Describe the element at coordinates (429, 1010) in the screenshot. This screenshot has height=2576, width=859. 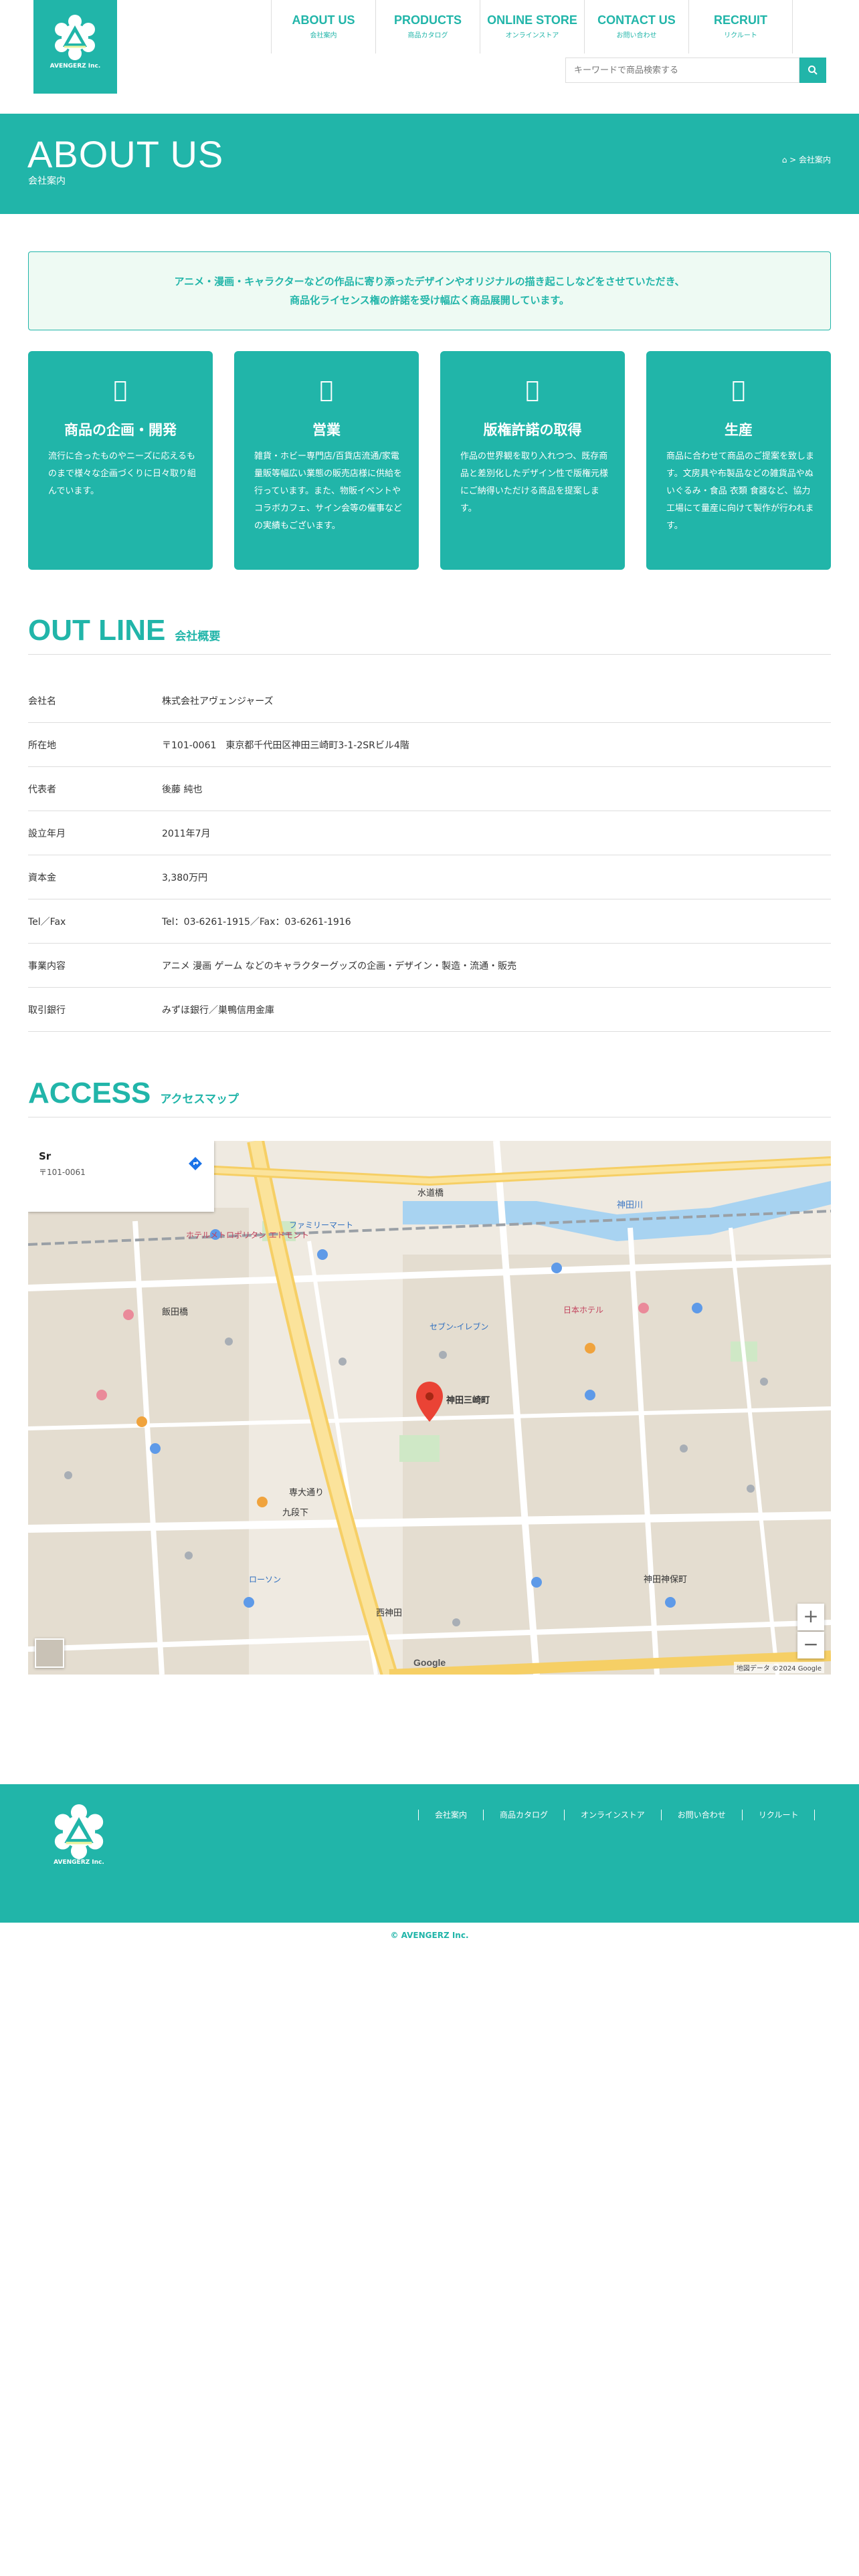
I see `table-row: 取引銀行 みずほ銀行／巣鴨信用金庫` at that location.